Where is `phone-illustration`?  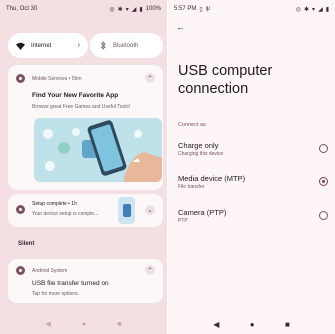
phone-illustration is located at coordinates (126, 210).